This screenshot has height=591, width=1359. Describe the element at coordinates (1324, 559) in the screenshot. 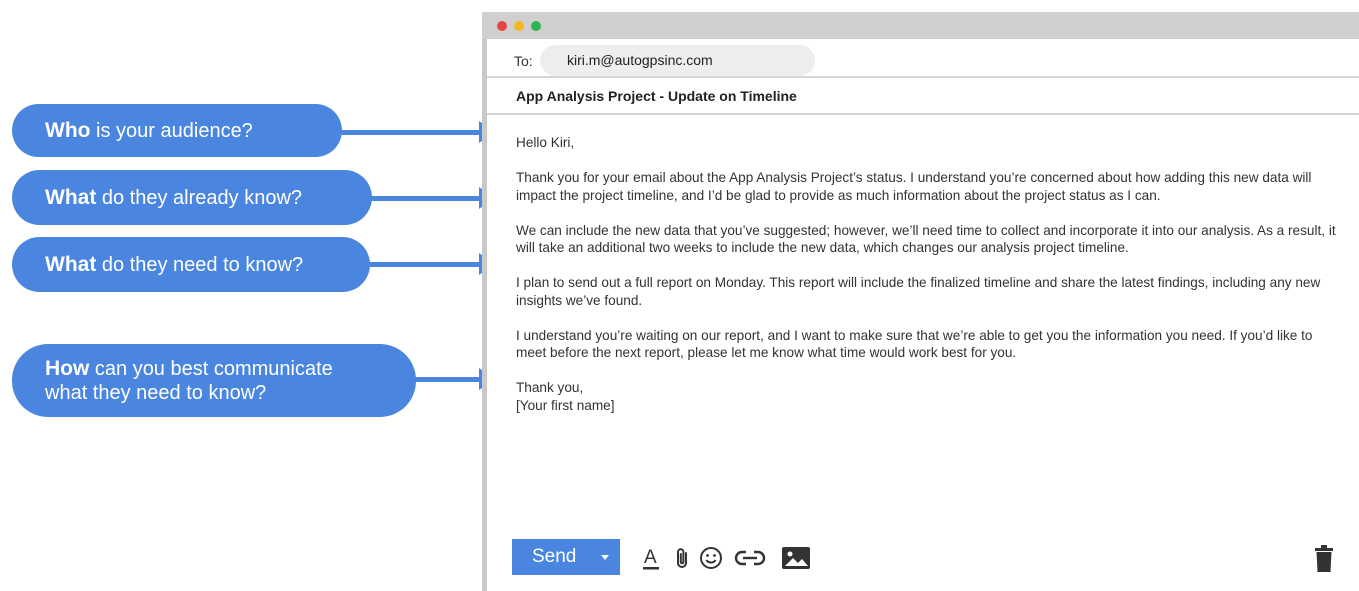

I see `trash-icon` at that location.